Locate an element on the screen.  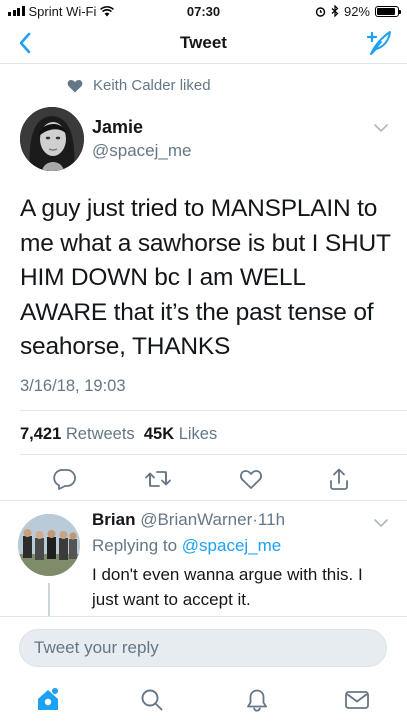
reply-composer is located at coordinates (203, 647).